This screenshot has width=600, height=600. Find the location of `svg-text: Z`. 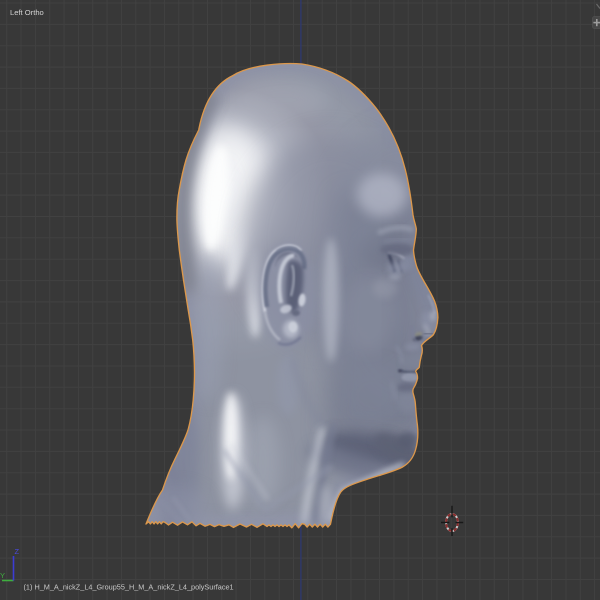

svg-text: Z is located at coordinates (17, 551).